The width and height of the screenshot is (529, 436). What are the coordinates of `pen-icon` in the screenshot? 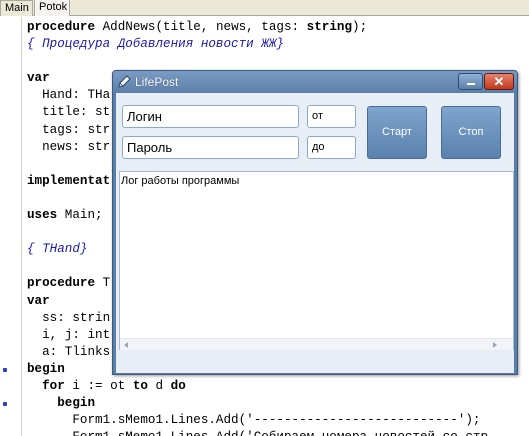 It's located at (124, 81).